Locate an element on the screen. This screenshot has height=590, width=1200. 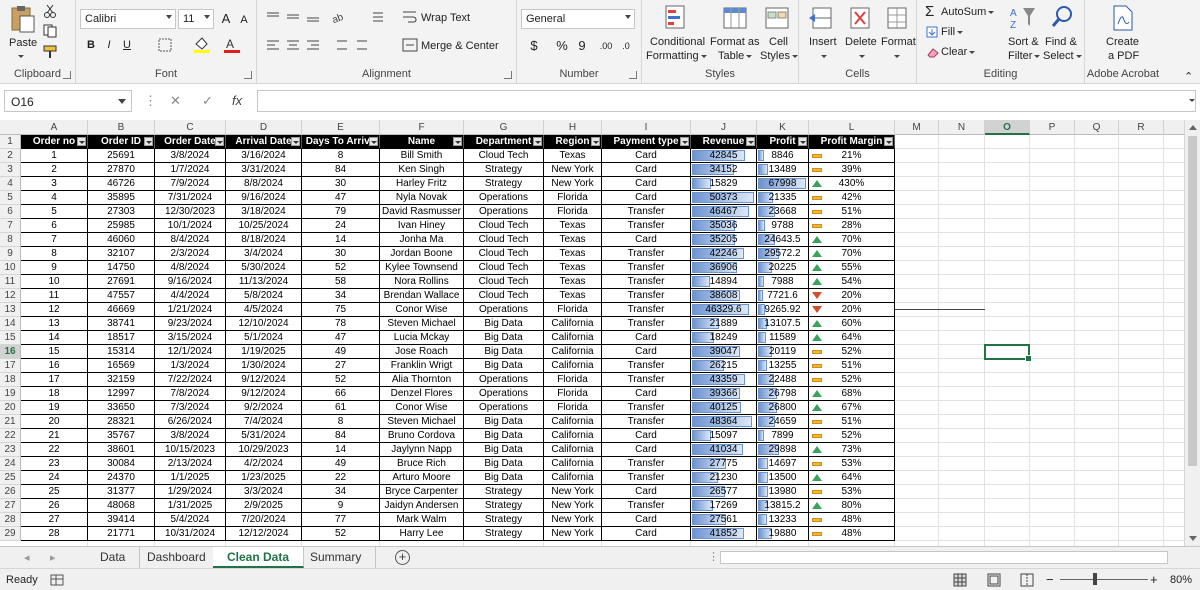
table-cell: 10/15/2023 is located at coordinates (190, 450).